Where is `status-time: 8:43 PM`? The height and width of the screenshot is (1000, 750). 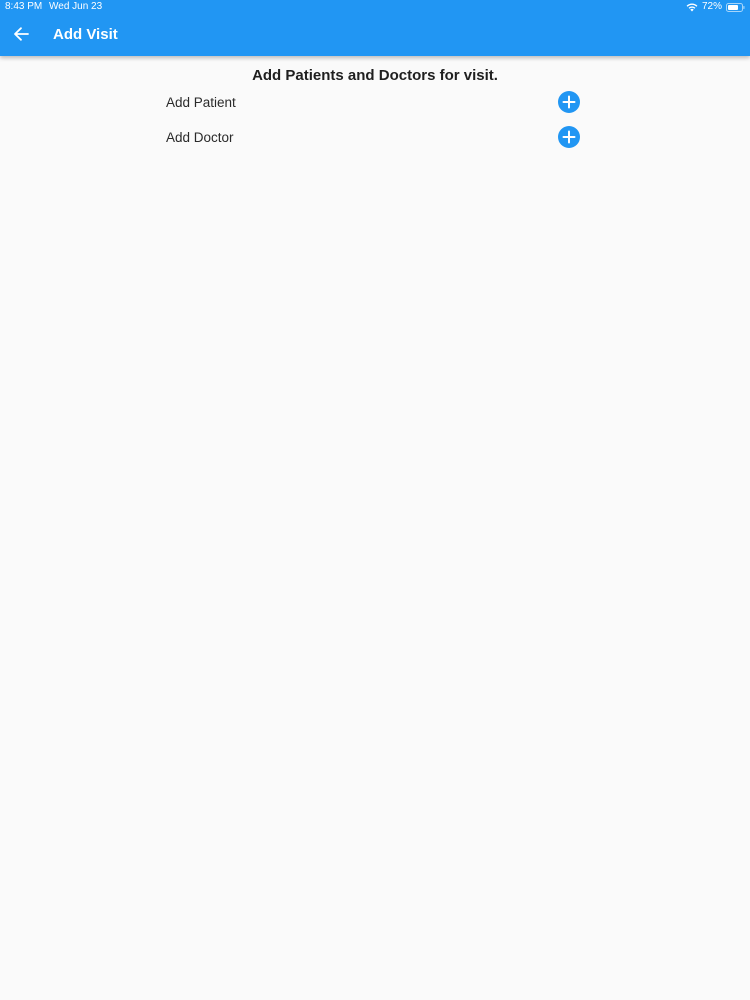 status-time: 8:43 PM is located at coordinates (24, 6).